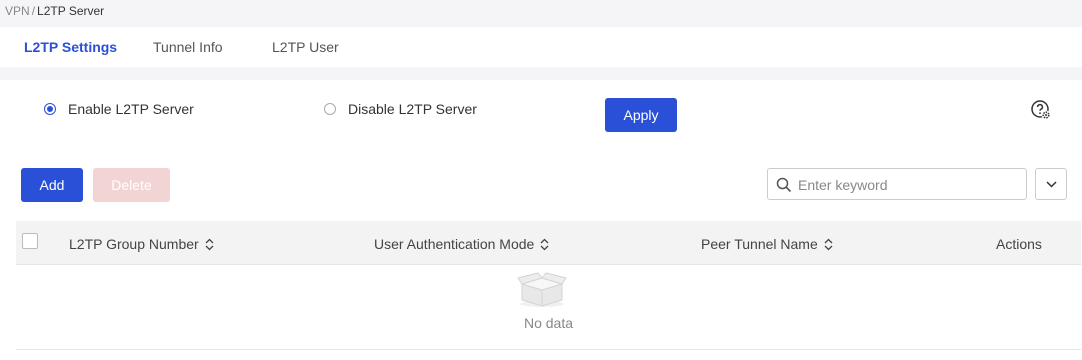  I want to click on column-peer-tunnel-name: Peer Tunnel Name, so click(767, 244).